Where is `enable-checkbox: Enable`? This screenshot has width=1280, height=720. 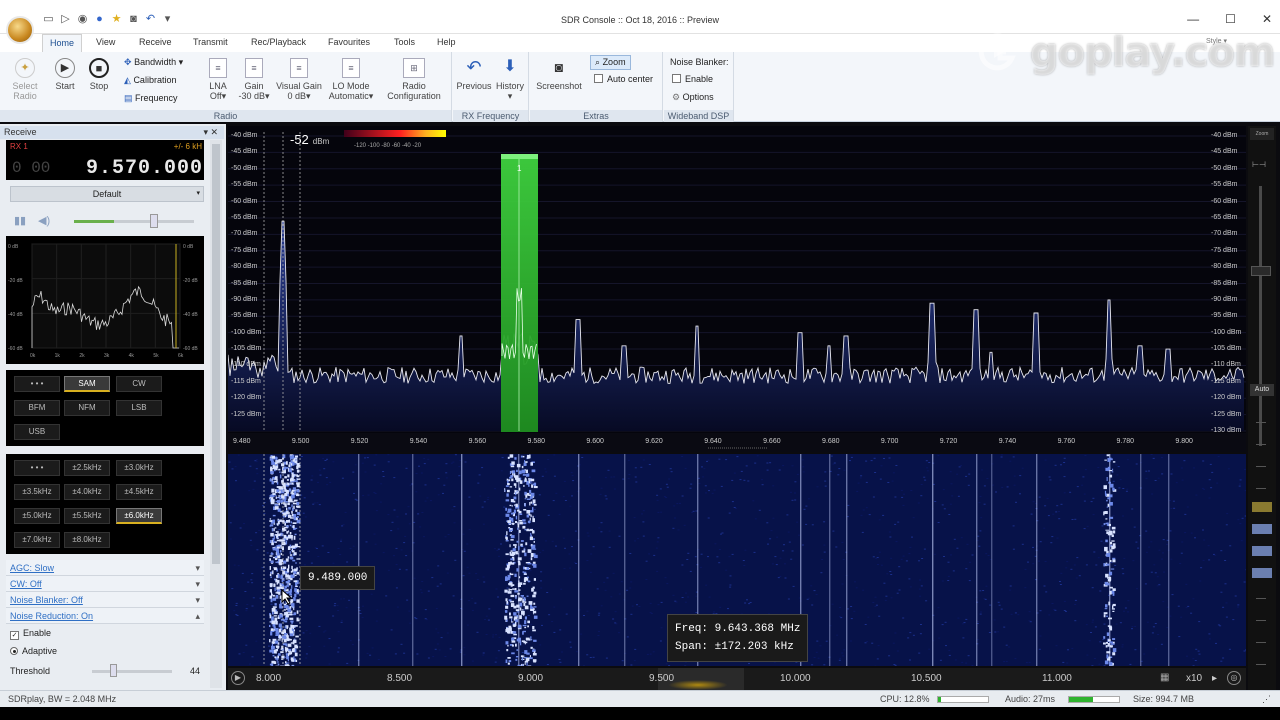 enable-checkbox: Enable is located at coordinates (692, 79).